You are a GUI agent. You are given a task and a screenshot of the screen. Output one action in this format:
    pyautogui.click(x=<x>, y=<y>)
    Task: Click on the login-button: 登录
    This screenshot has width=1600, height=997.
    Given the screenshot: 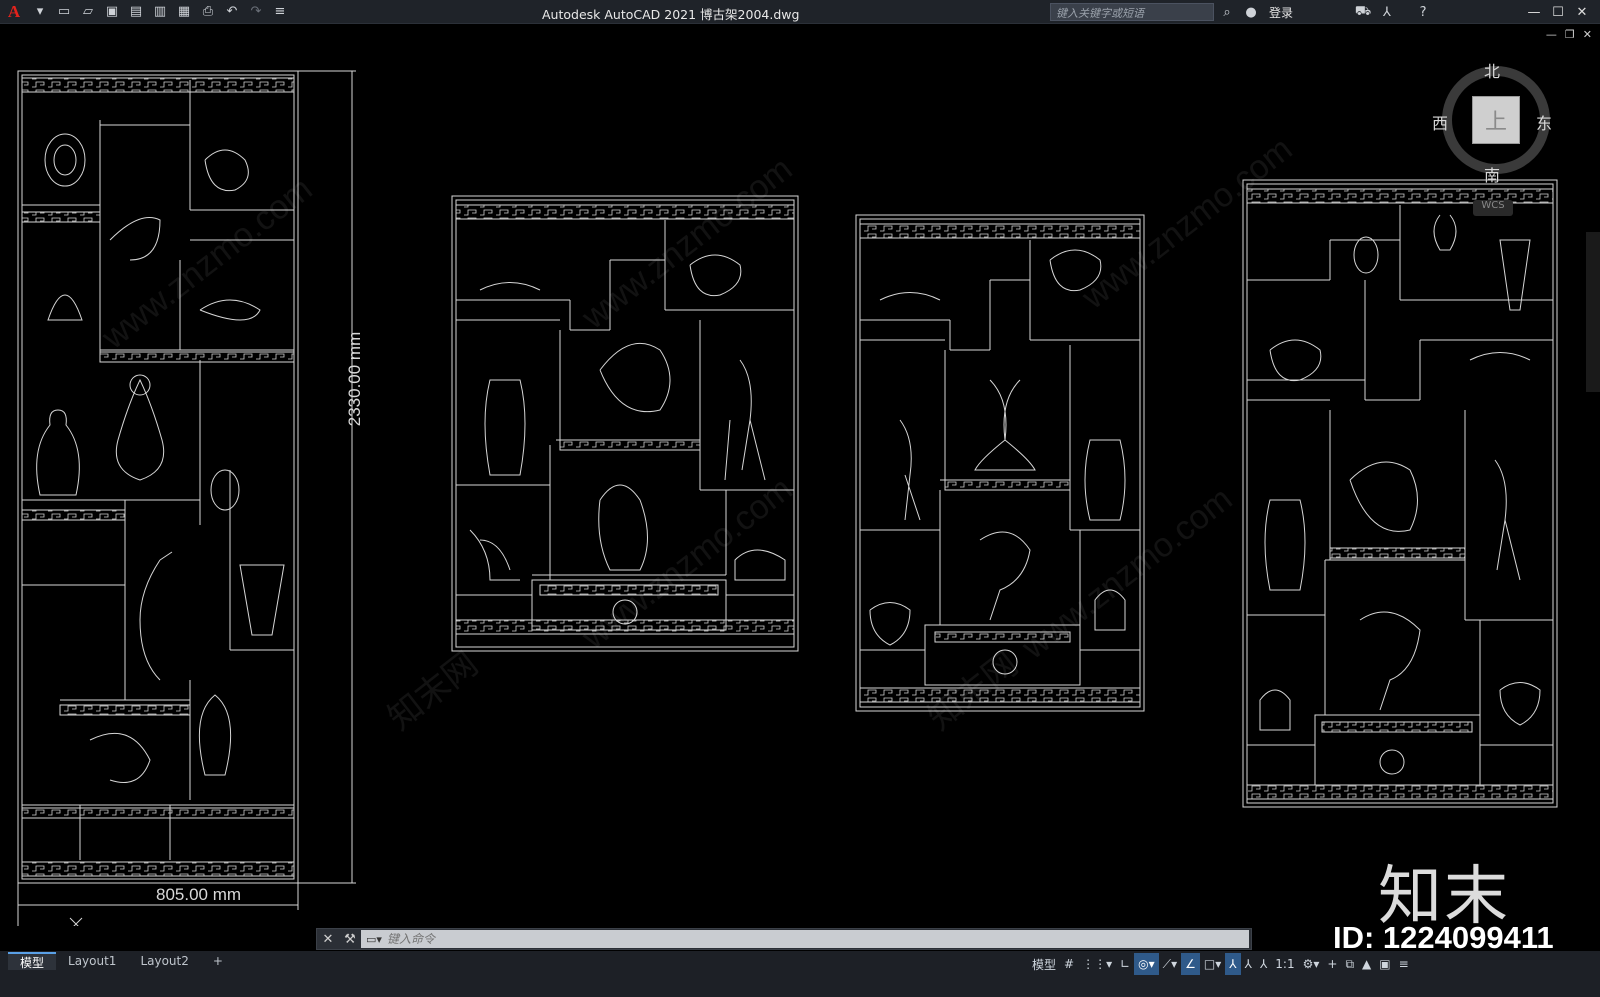 What is the action you would take?
    pyautogui.click(x=1281, y=12)
    